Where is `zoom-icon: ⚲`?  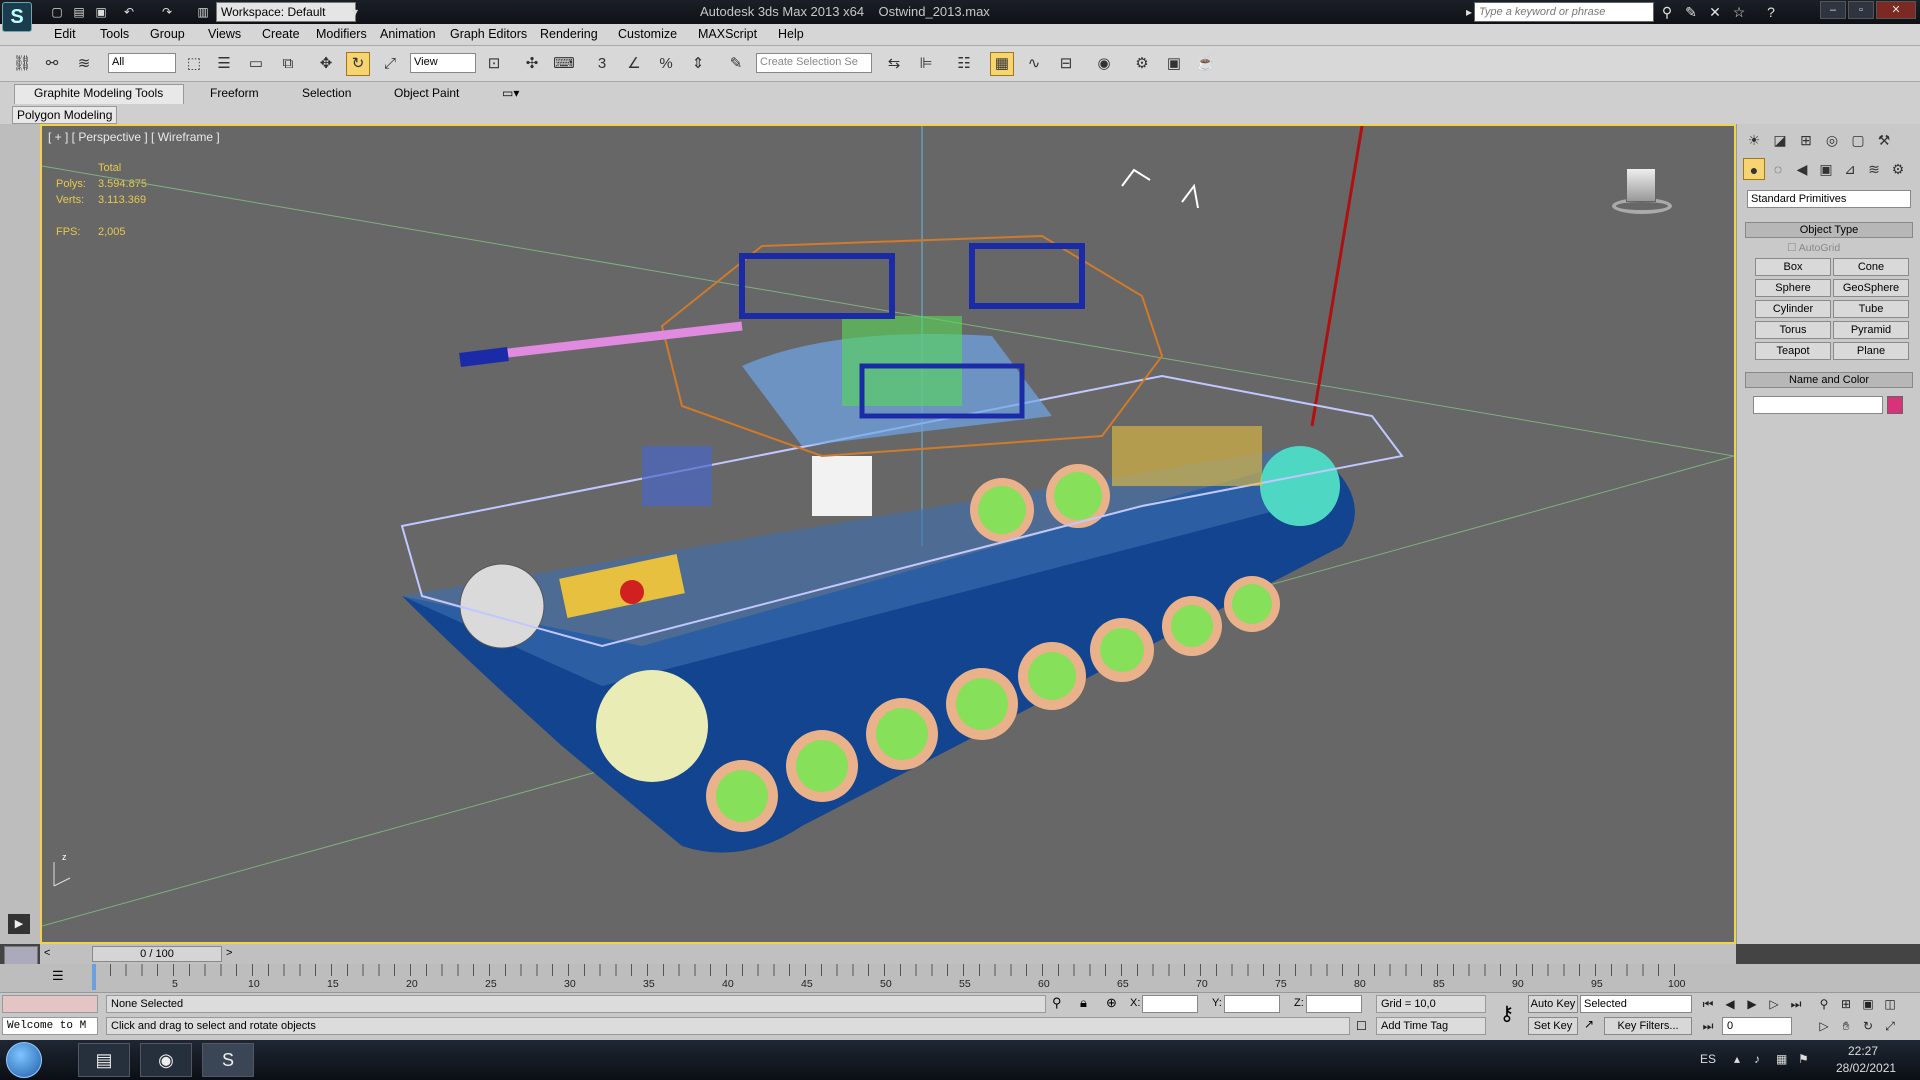 zoom-icon: ⚲ is located at coordinates (1824, 1004).